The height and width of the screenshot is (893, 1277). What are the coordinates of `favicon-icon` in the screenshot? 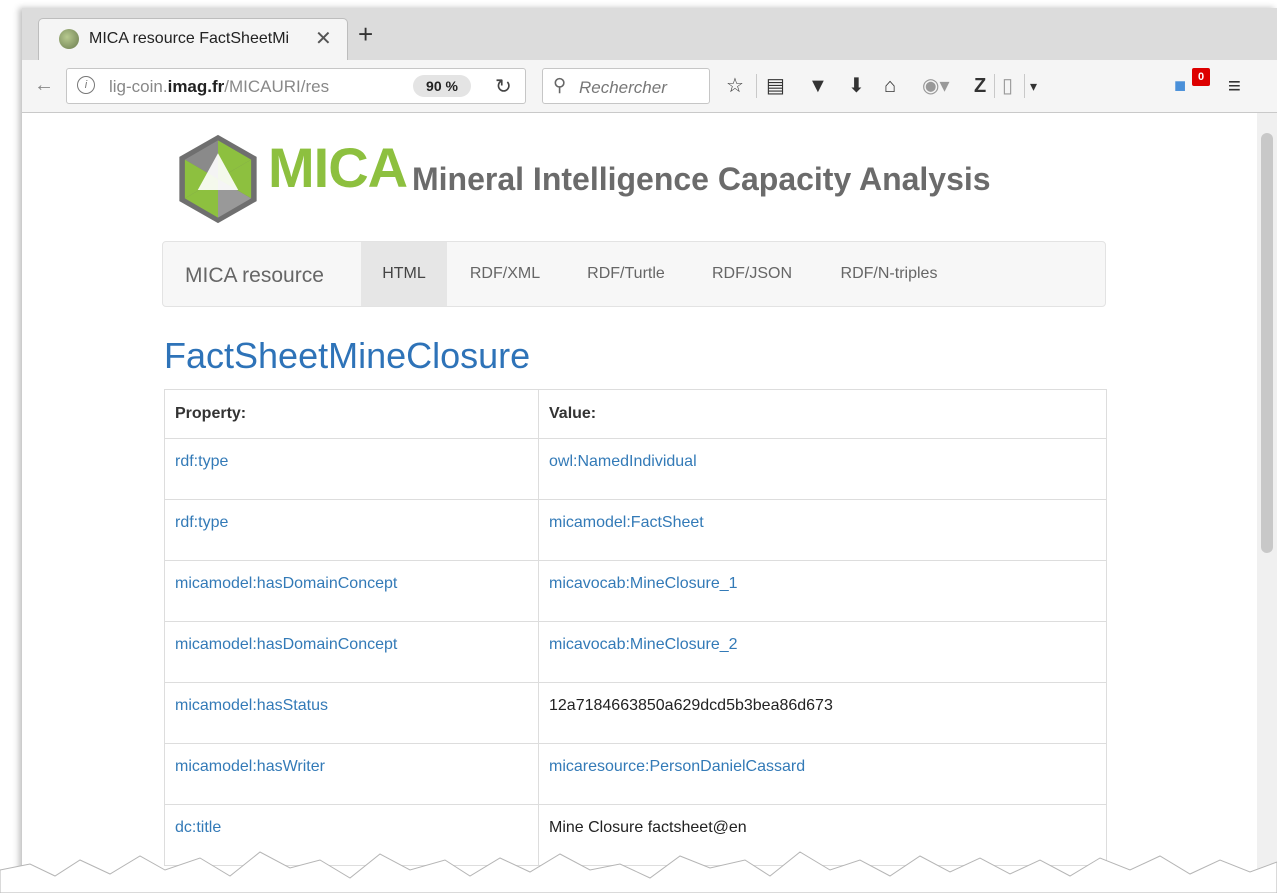 It's located at (69, 39).